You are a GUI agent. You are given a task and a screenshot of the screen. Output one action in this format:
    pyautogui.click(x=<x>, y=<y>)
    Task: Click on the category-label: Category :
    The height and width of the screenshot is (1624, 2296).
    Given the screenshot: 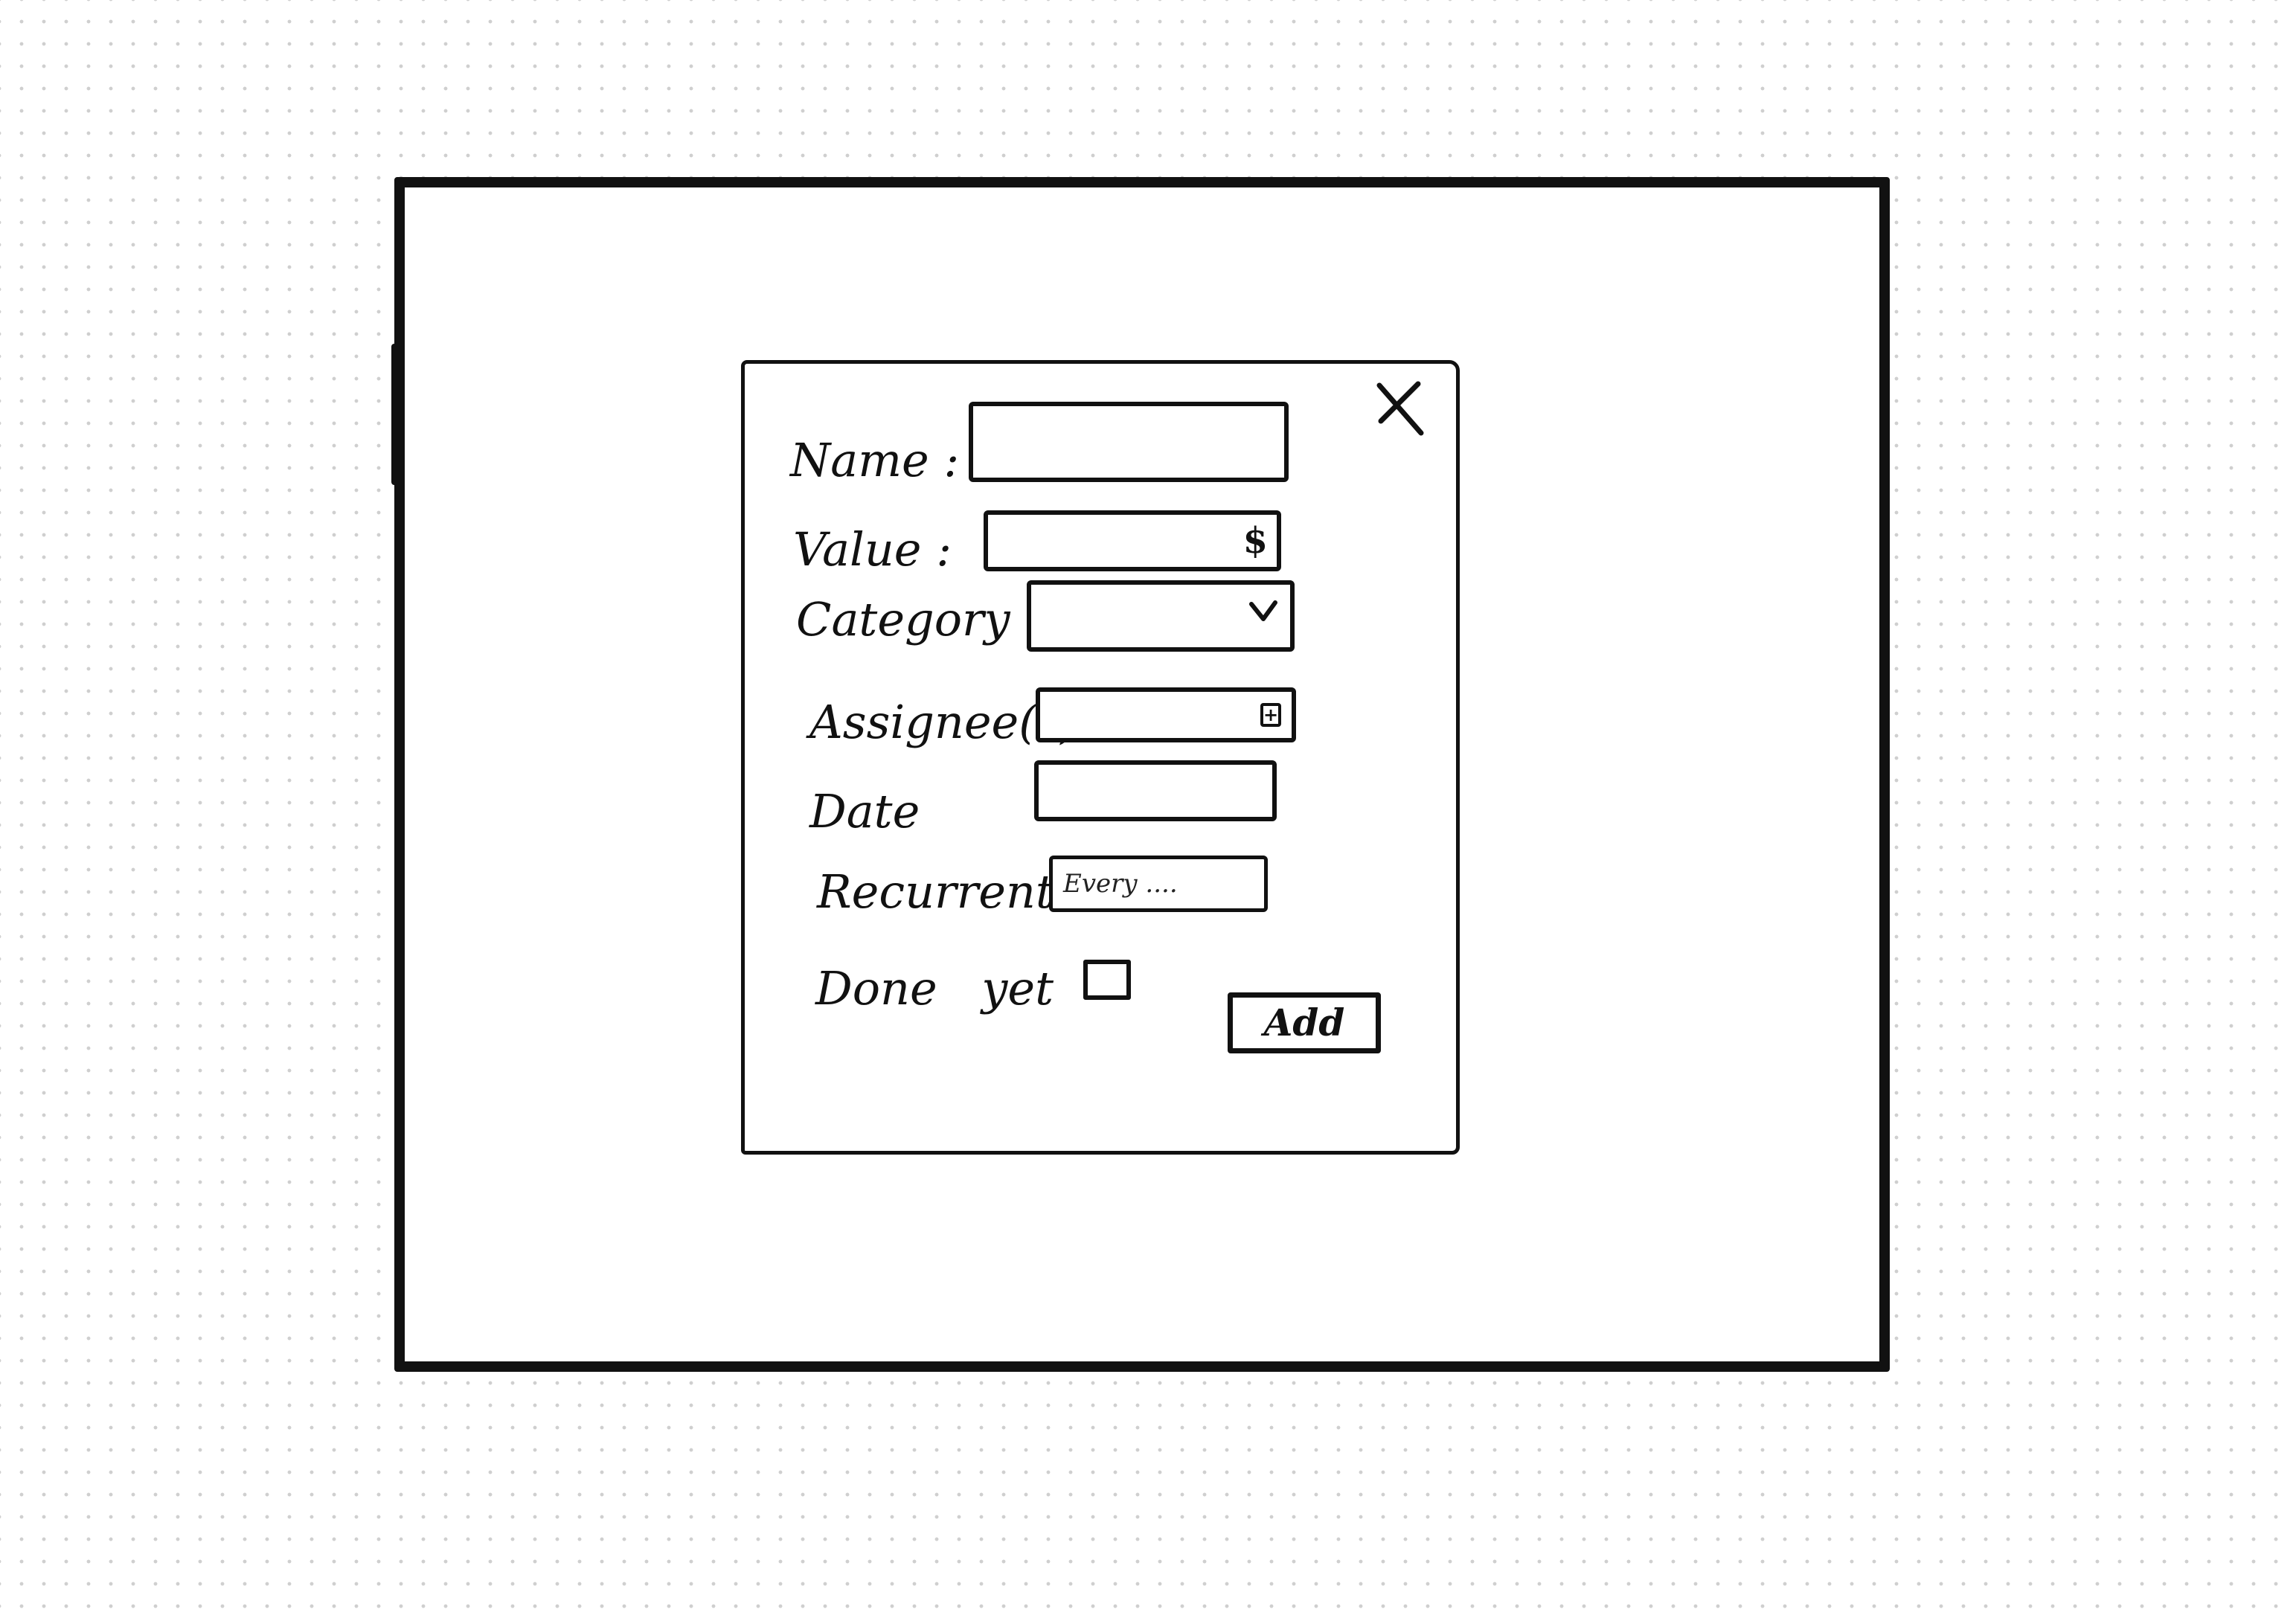 What is the action you would take?
    pyautogui.click(x=918, y=619)
    